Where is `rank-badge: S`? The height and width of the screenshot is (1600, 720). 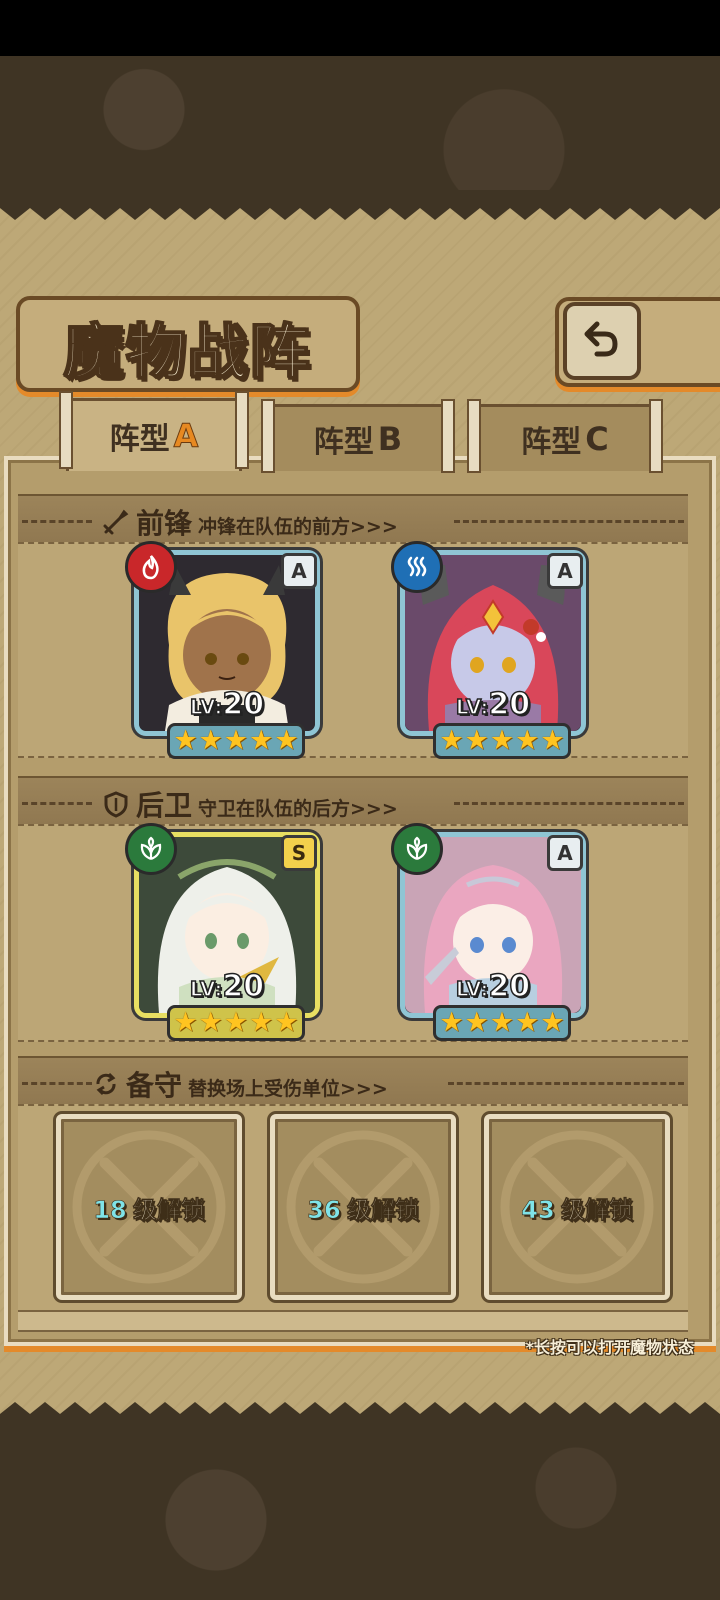
rank-badge: S is located at coordinates (299, 853).